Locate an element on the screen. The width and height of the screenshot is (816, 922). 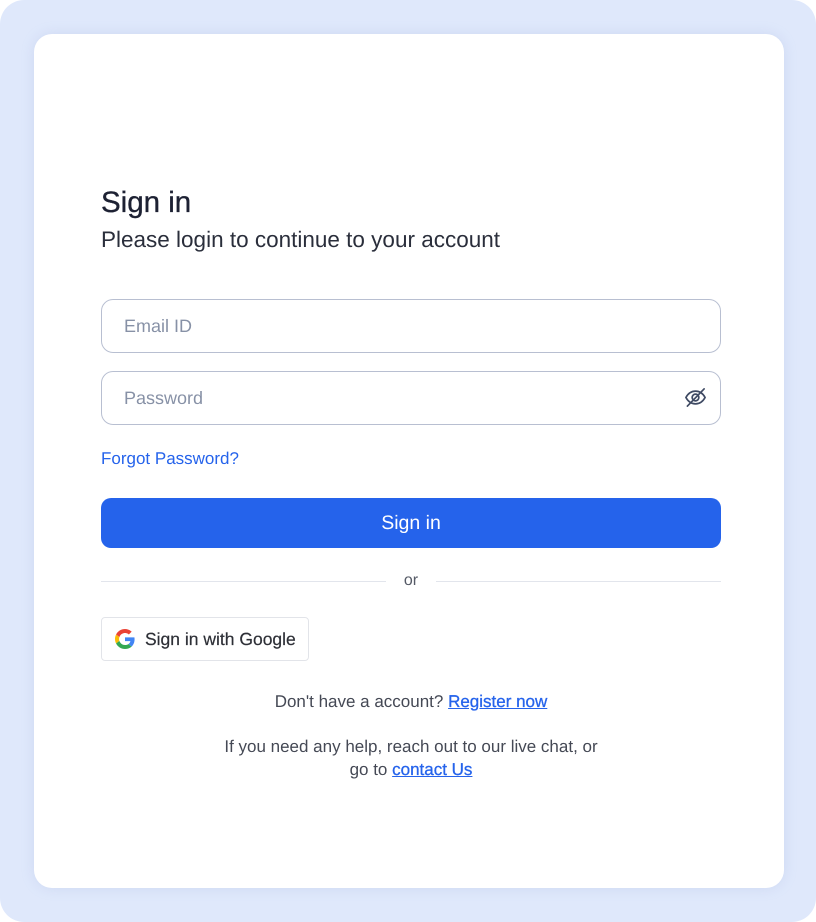
register-prompt-text: Don't have a account? Register now is located at coordinates (411, 702).